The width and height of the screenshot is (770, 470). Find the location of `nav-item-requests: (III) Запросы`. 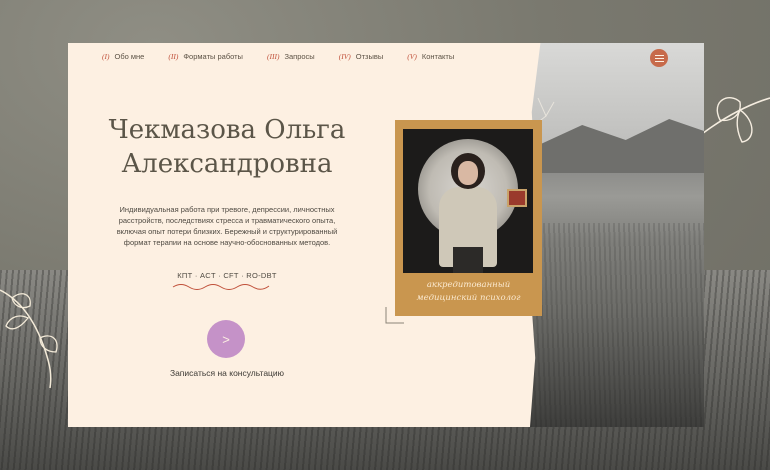

nav-item-requests: (III) Запросы is located at coordinates (291, 56).